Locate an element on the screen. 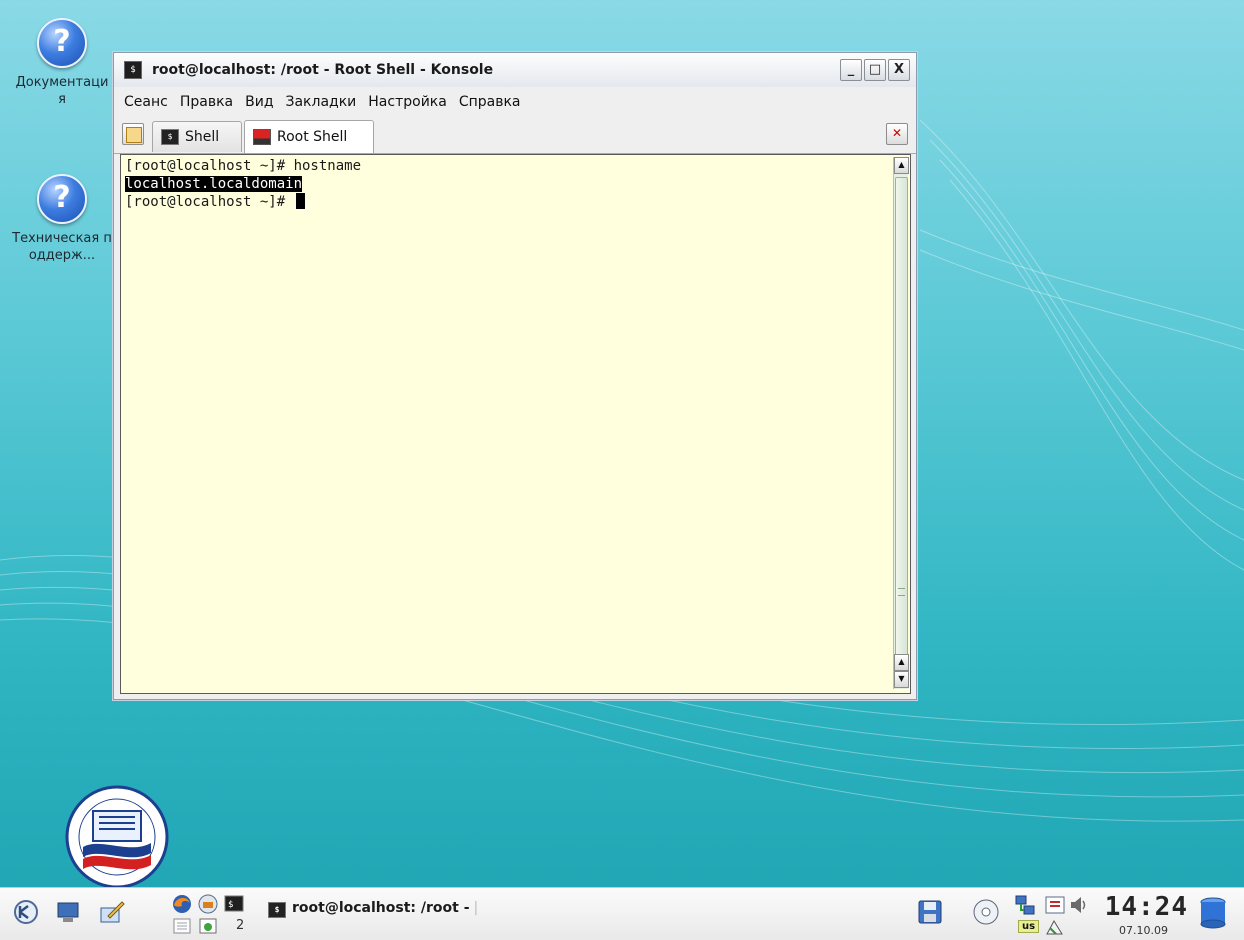  terminal-line-selected: localhost.localdomain is located at coordinates (505, 184).